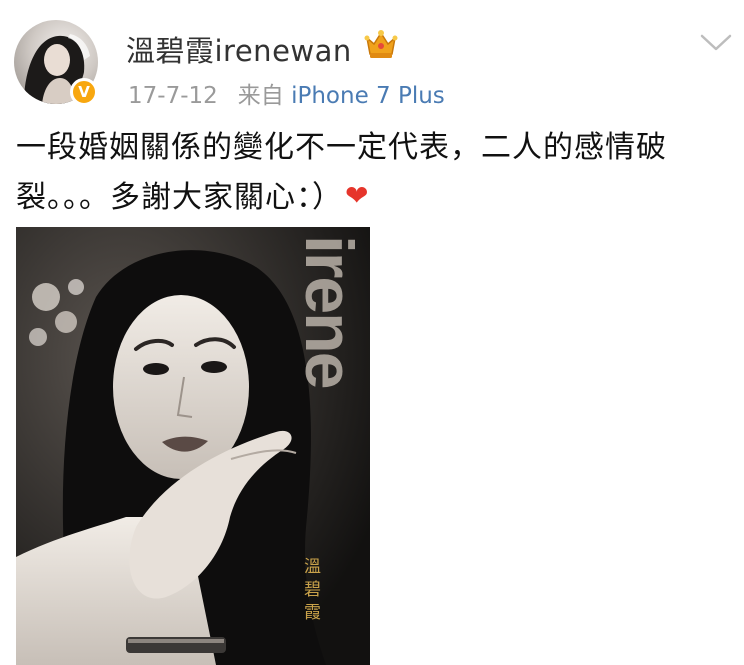  Describe the element at coordinates (329, 311) in the screenshot. I see `photo-brand-text: irene` at that location.